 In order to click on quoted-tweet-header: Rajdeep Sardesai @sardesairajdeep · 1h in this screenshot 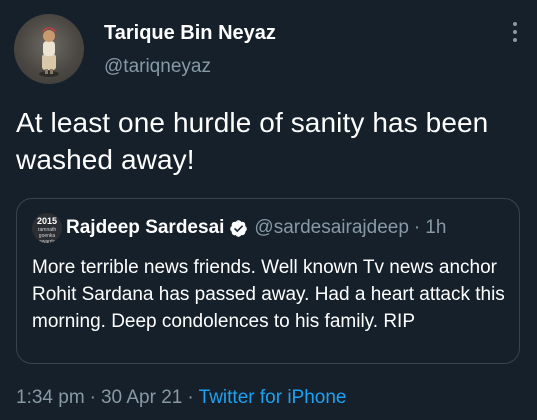, I will do `click(256, 228)`.